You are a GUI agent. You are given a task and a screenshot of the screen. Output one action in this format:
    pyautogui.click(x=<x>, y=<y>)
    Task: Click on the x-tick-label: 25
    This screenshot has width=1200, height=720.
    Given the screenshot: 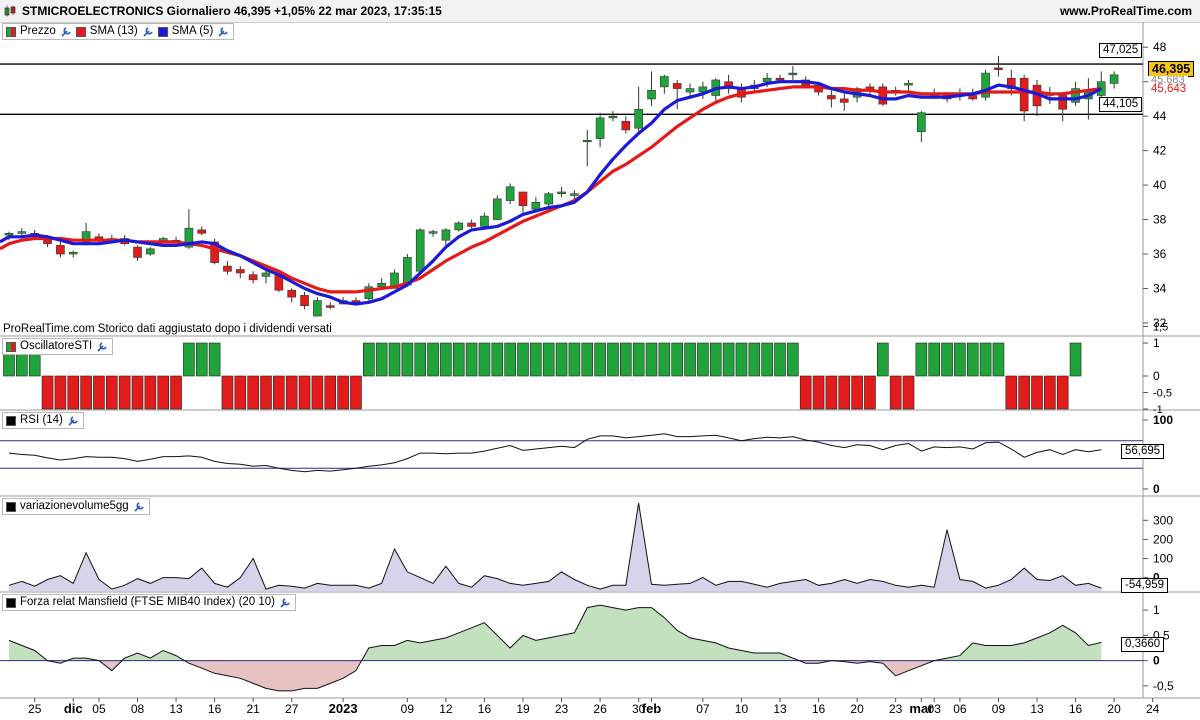 What is the action you would take?
    pyautogui.click(x=35, y=709)
    